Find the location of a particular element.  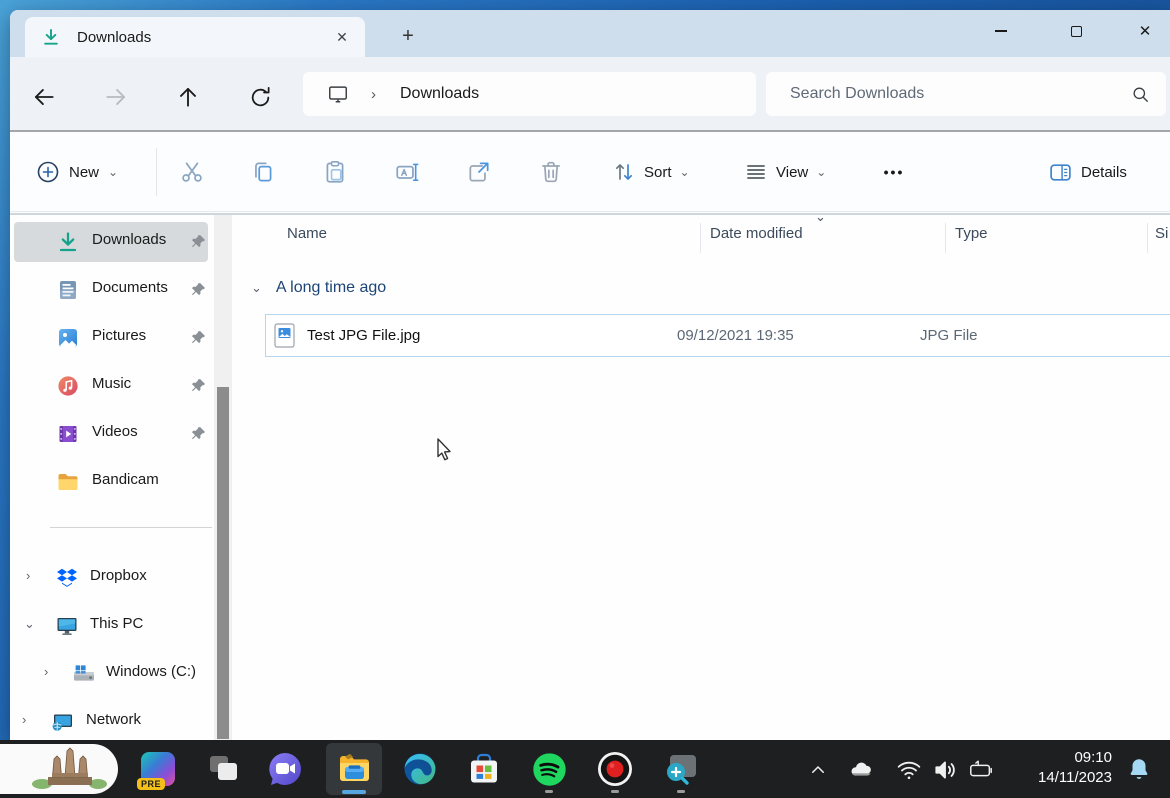

widgets-button is located at coordinates (59, 769).